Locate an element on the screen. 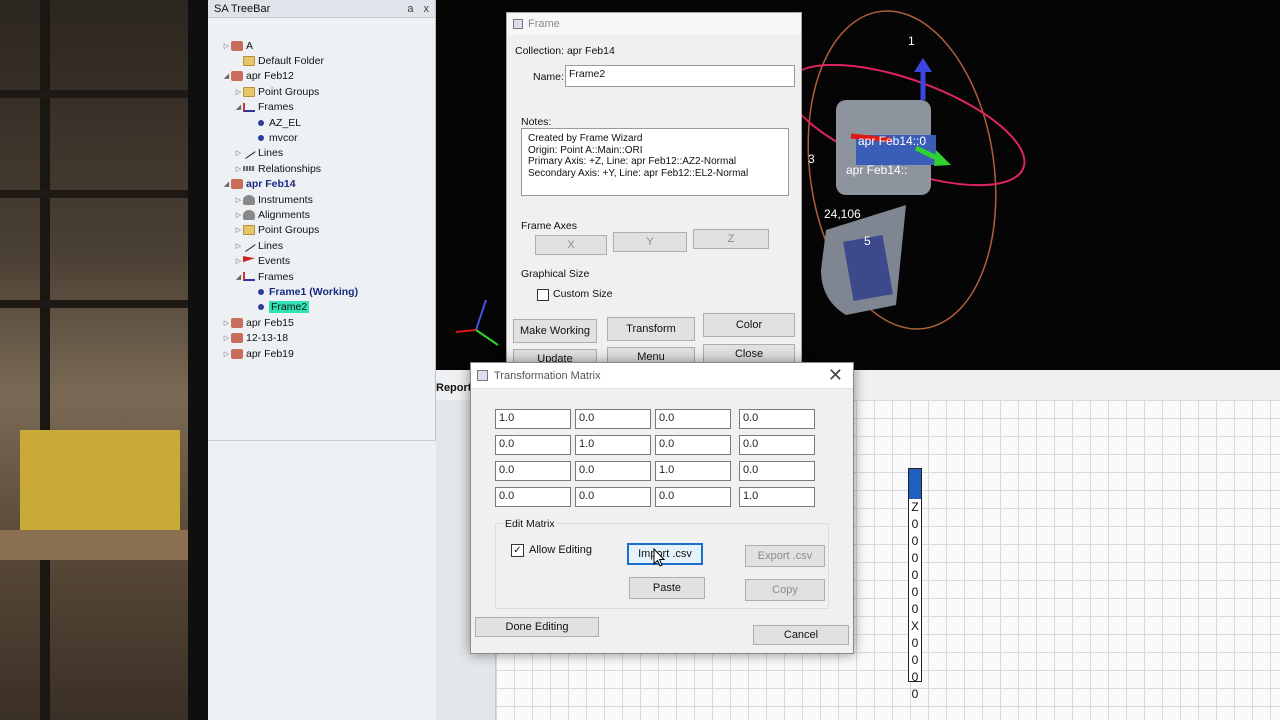 The image size is (1280, 720). z-column-value: X is located at coordinates (914, 626).